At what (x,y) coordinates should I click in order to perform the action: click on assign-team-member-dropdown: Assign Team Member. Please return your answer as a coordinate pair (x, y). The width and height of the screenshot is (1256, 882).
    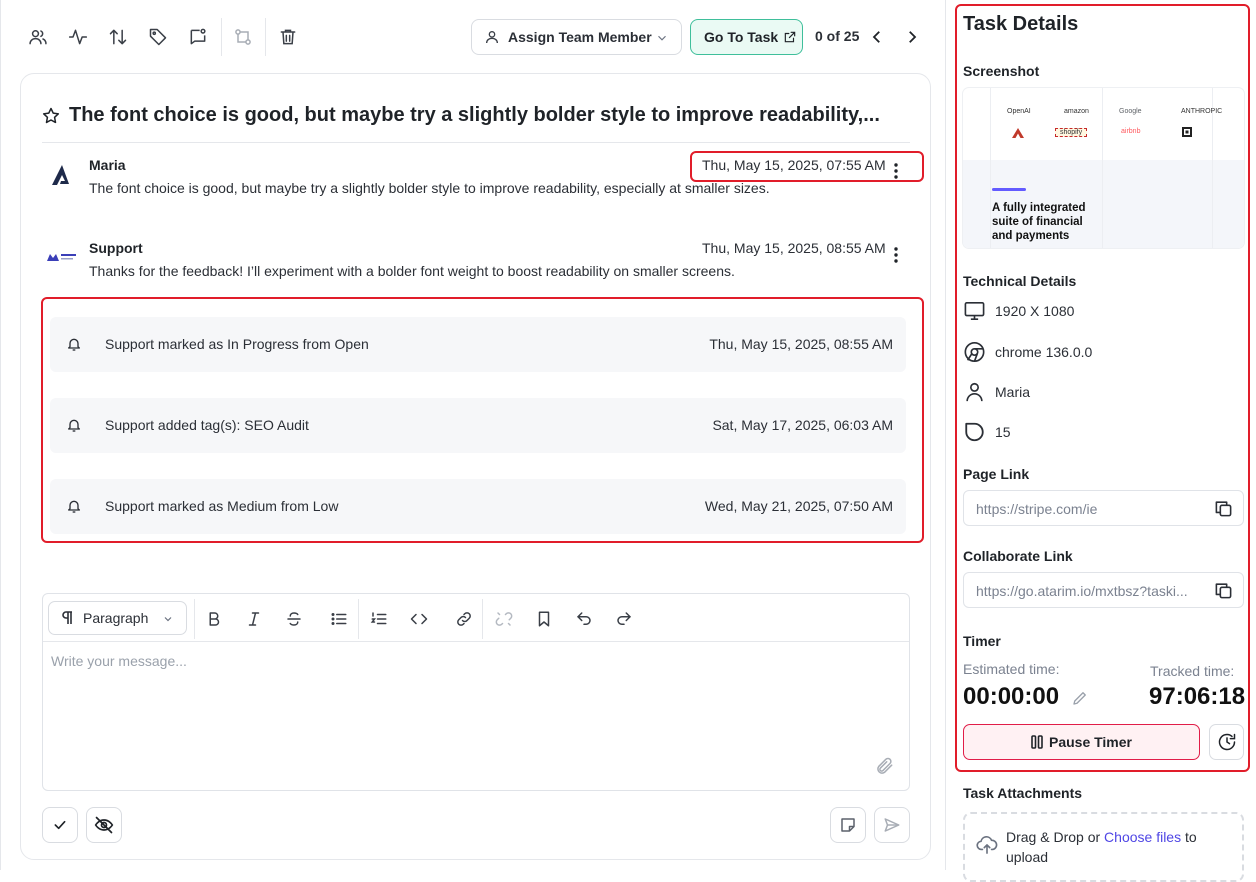
    Looking at the image, I should click on (576, 37).